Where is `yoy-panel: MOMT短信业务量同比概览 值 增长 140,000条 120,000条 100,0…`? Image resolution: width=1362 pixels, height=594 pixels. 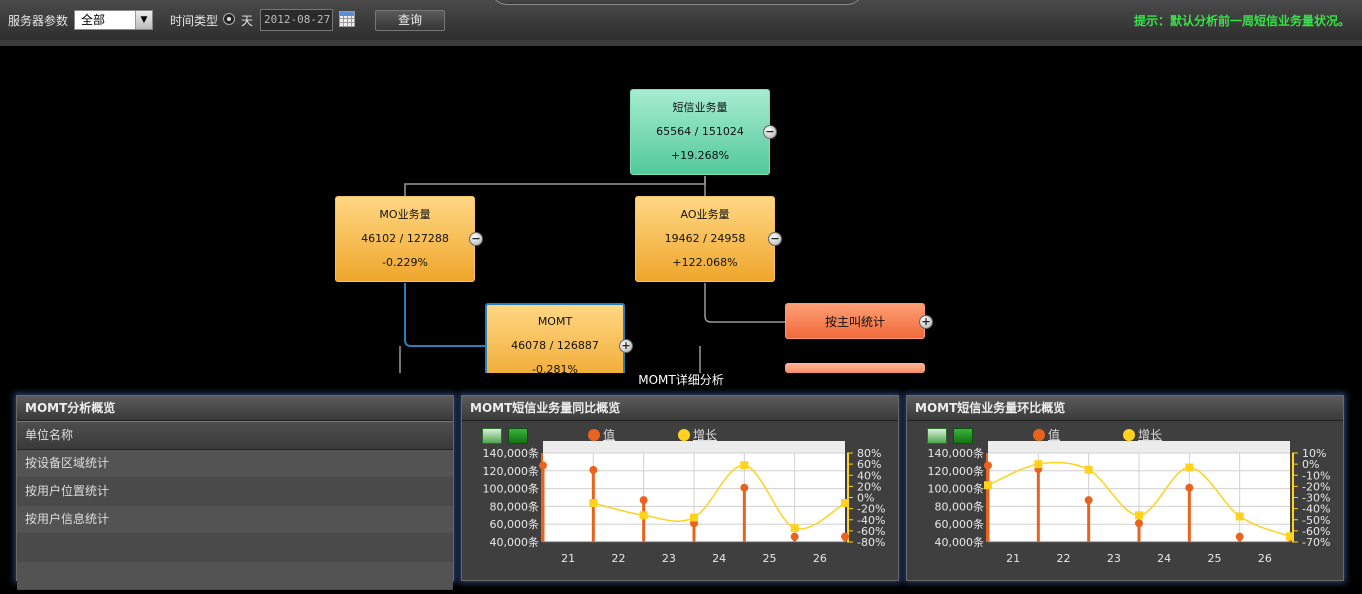
yoy-panel: MOMT短信业务量同比概览 值 增长 140,000条 120,000条 100,0… is located at coordinates (680, 488).